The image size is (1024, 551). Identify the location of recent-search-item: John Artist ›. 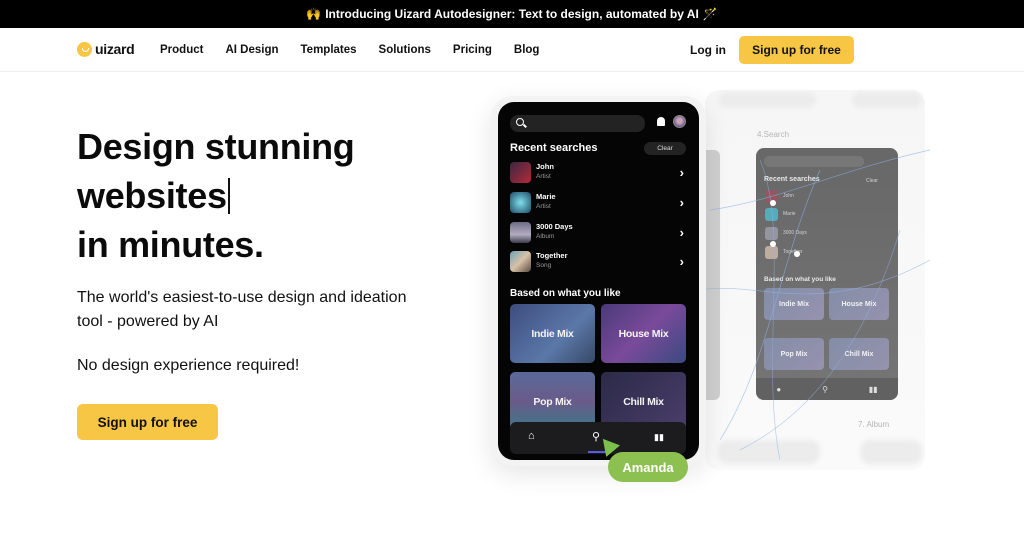
(599, 174).